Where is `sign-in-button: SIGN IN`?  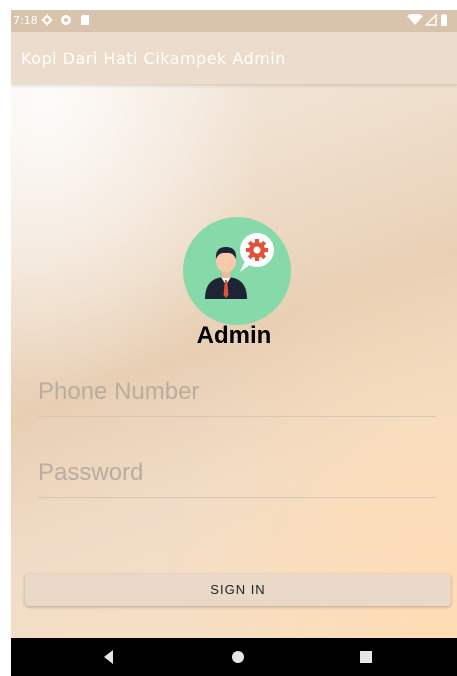
sign-in-button: SIGN IN is located at coordinates (238, 590).